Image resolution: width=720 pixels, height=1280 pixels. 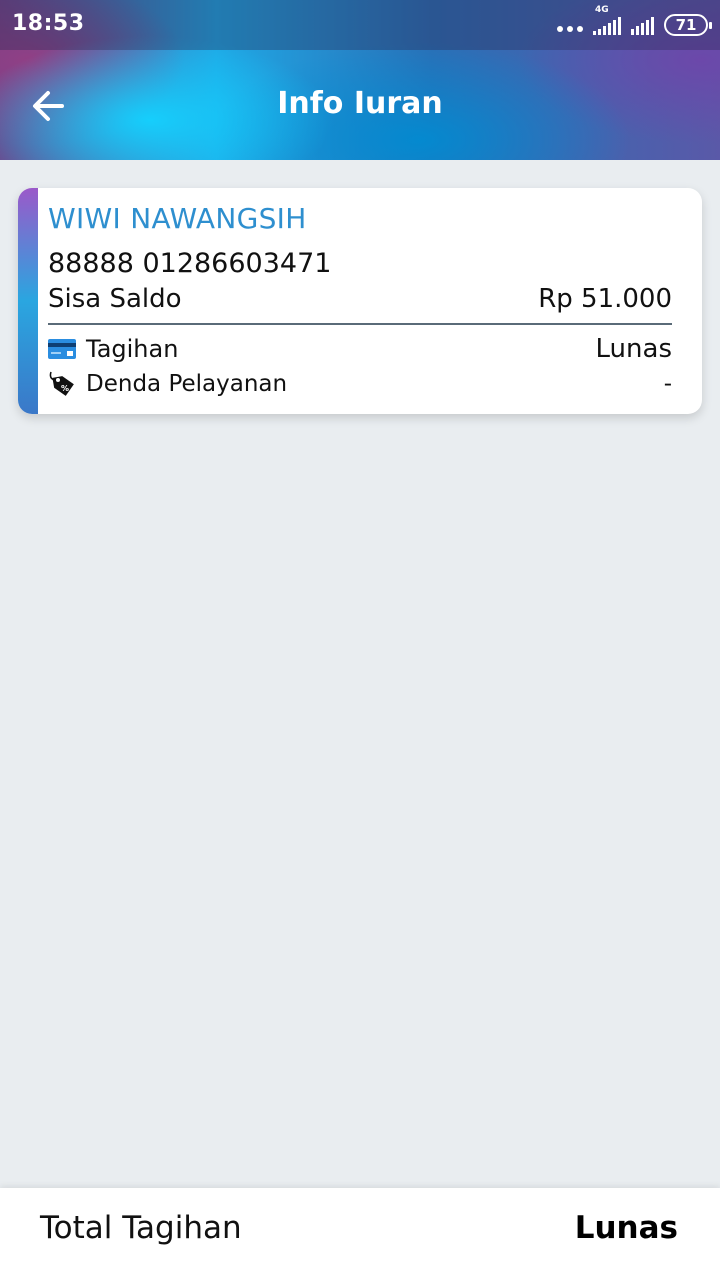 What do you see at coordinates (360, 384) in the screenshot?
I see `fine-row: % Denda Pelayanan -` at bounding box center [360, 384].